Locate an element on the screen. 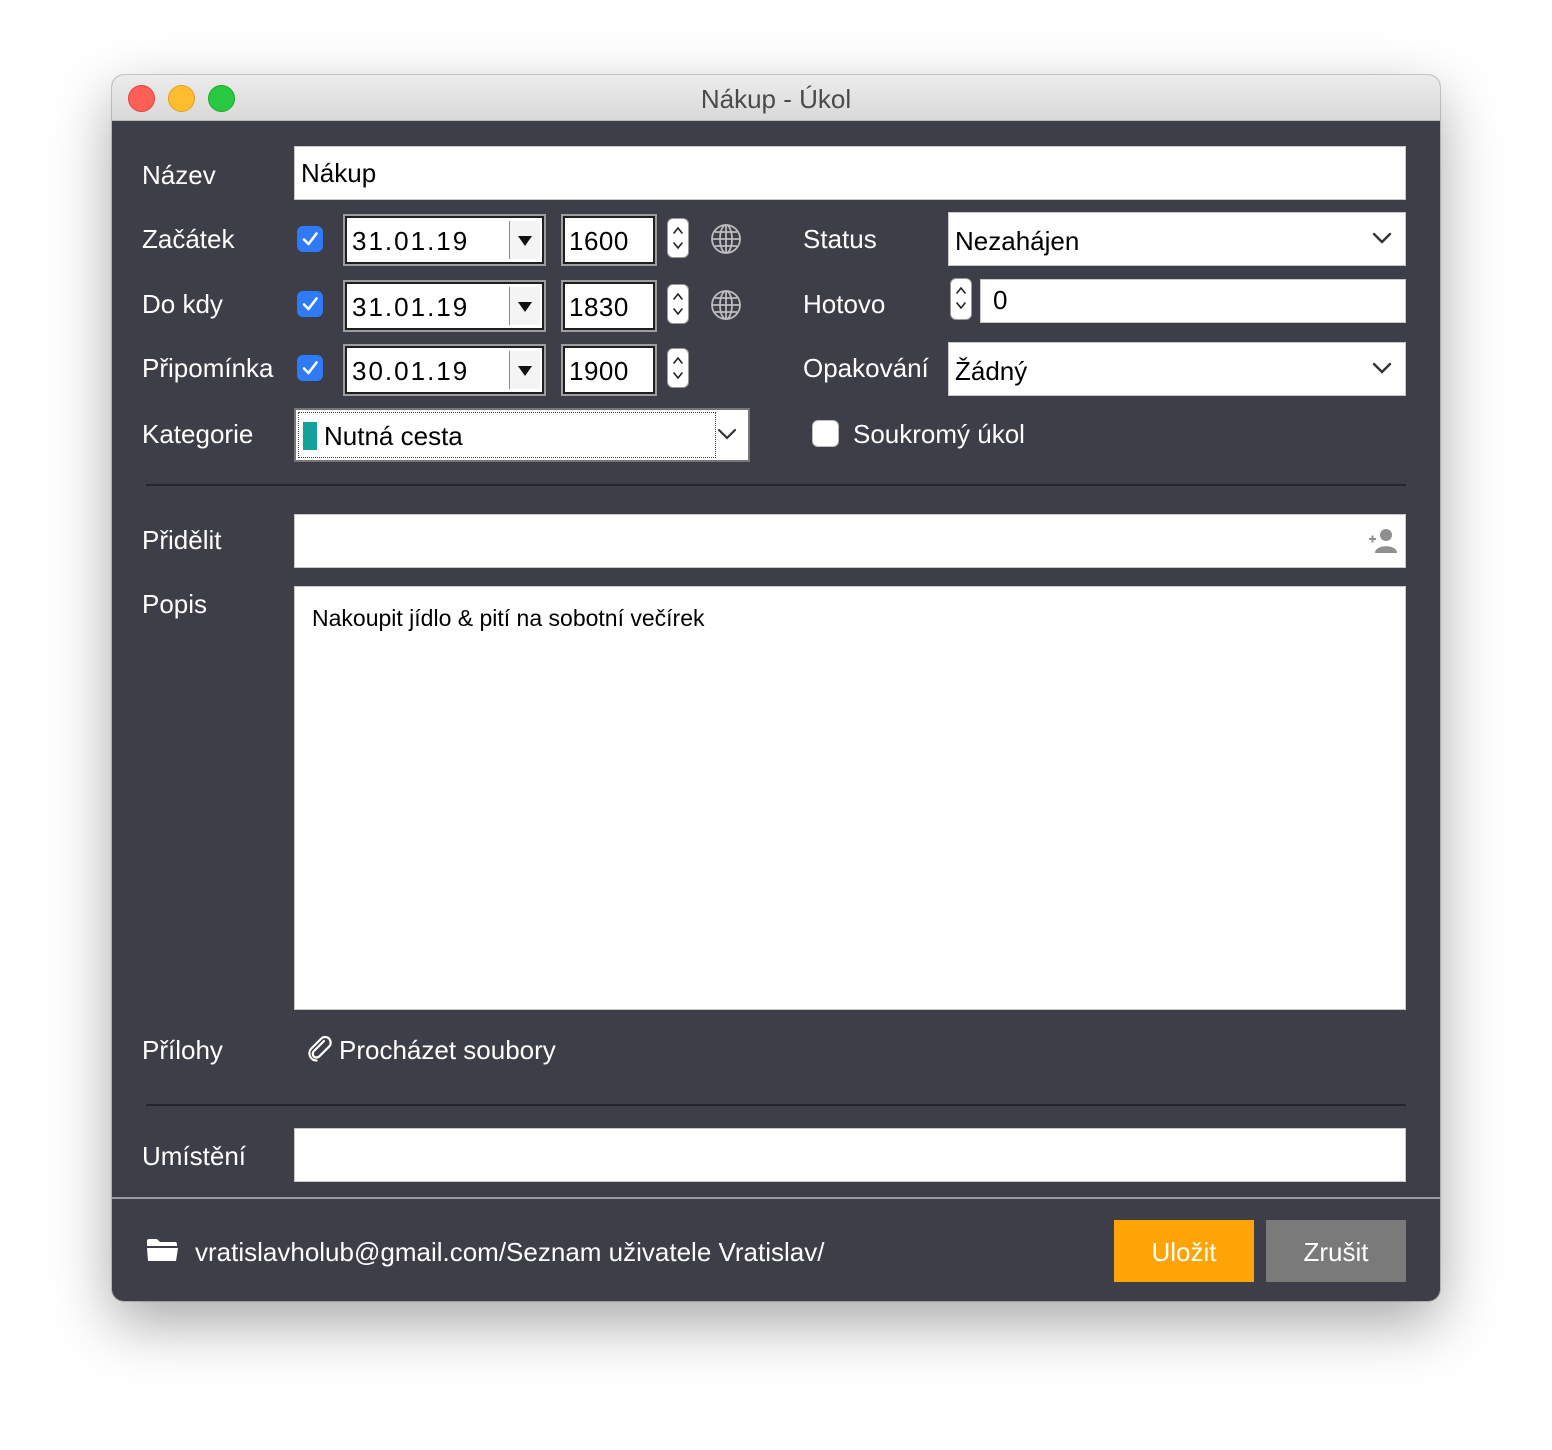 This screenshot has height=1450, width=1552. start-label: Začátek is located at coordinates (188, 239).